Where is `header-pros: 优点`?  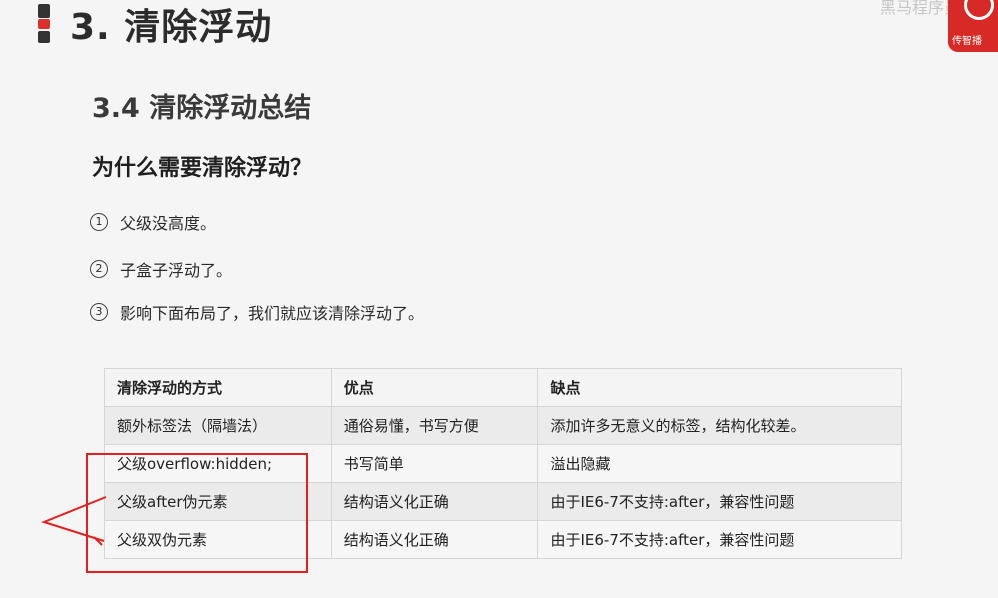
header-pros: 优点 is located at coordinates (434, 387).